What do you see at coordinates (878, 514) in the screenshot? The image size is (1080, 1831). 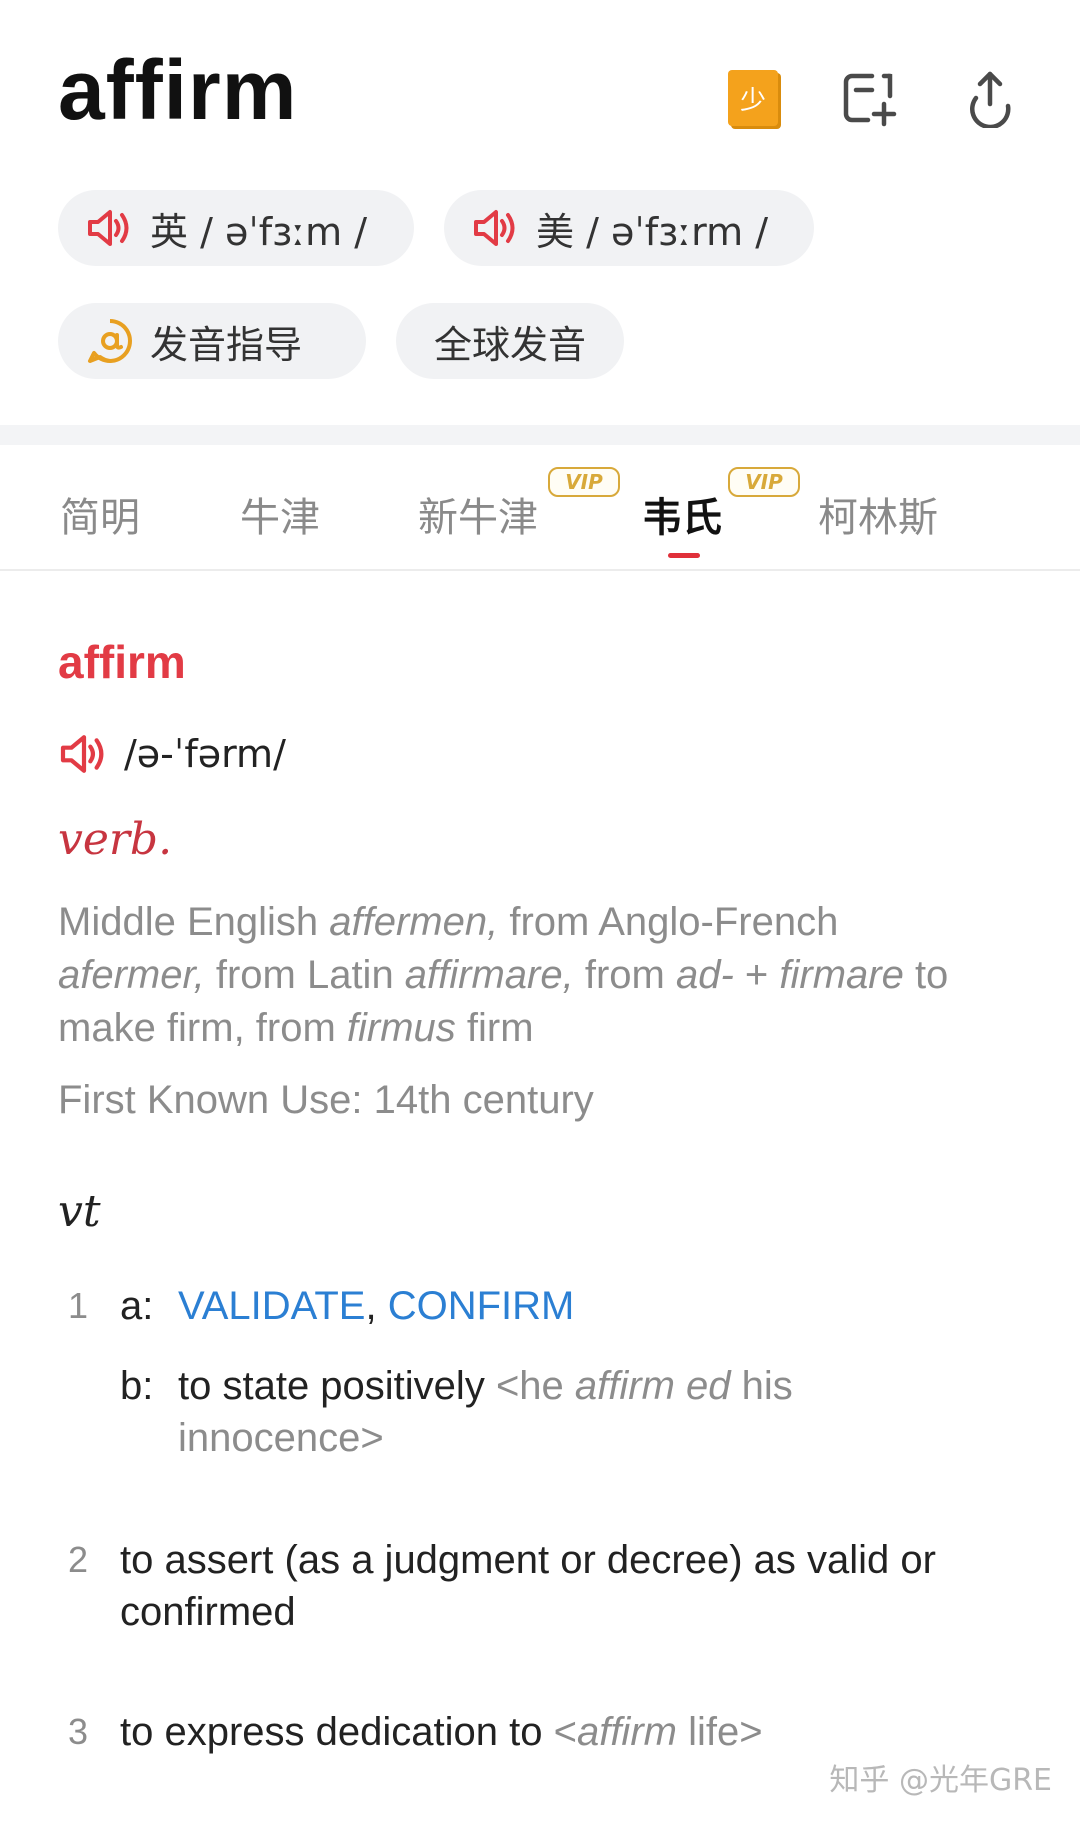 I see `tab-collins: 柯林斯` at bounding box center [878, 514].